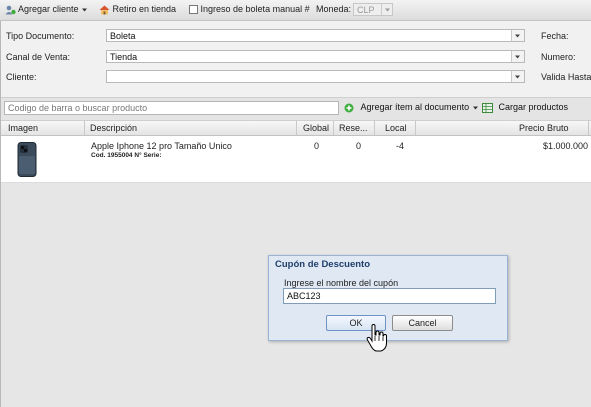 The height and width of the screenshot is (407, 591). What do you see at coordinates (255, 9) in the screenshot?
I see `manual-receipt-label: Ingreso de boleta manual #` at bounding box center [255, 9].